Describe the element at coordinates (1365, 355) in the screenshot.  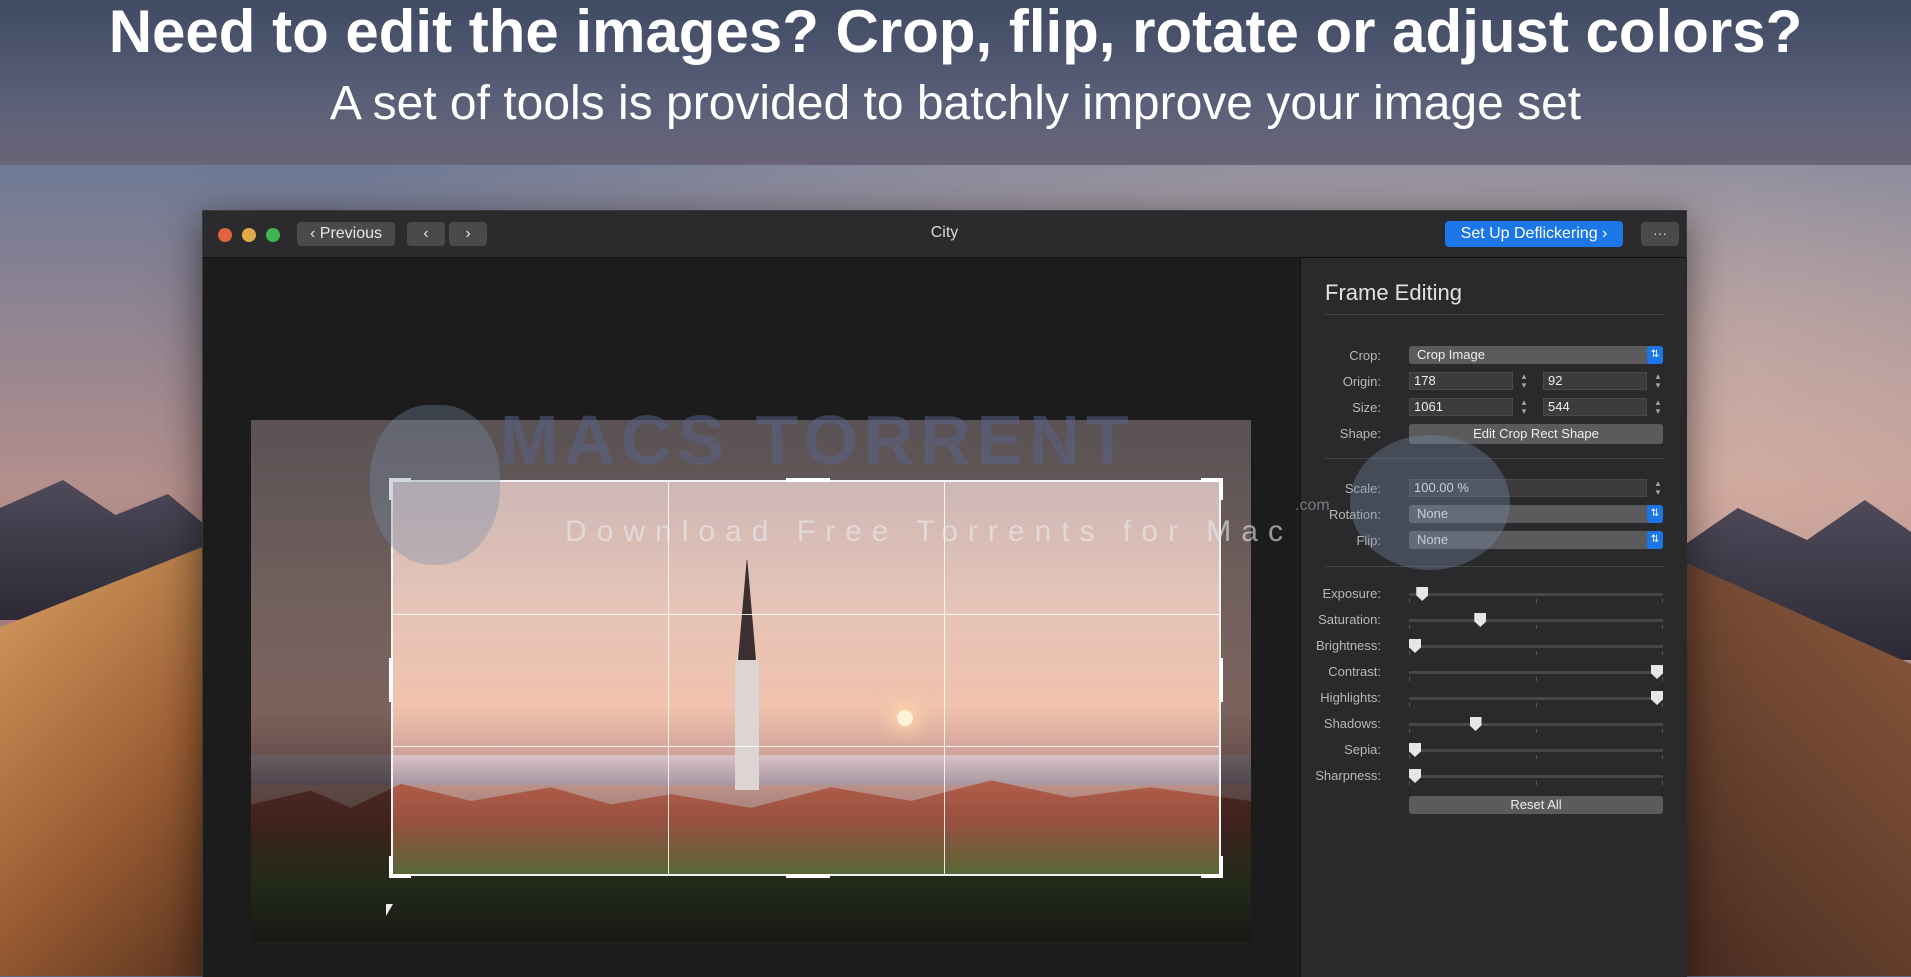
I see `crop-label: Crop:` at that location.